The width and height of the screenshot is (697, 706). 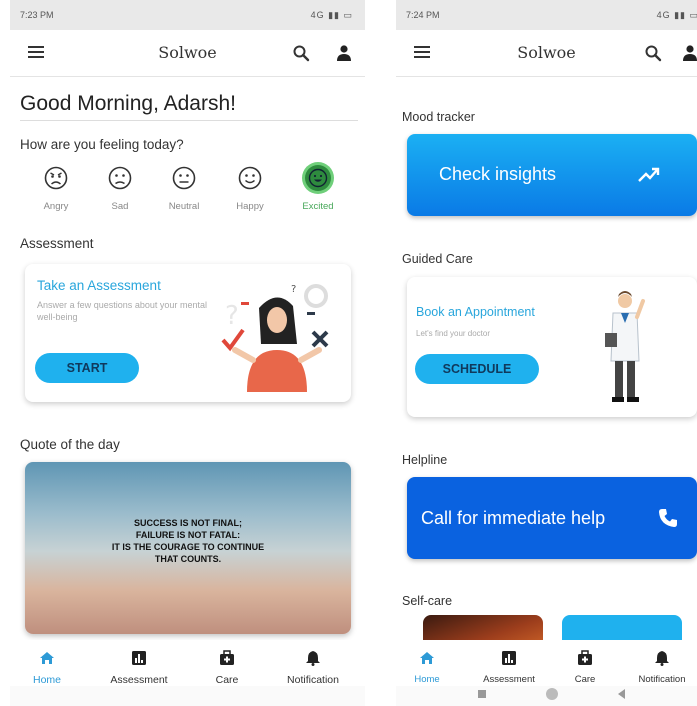 What do you see at coordinates (425, 460) in the screenshot?
I see `helpline-section-title: Helpline` at bounding box center [425, 460].